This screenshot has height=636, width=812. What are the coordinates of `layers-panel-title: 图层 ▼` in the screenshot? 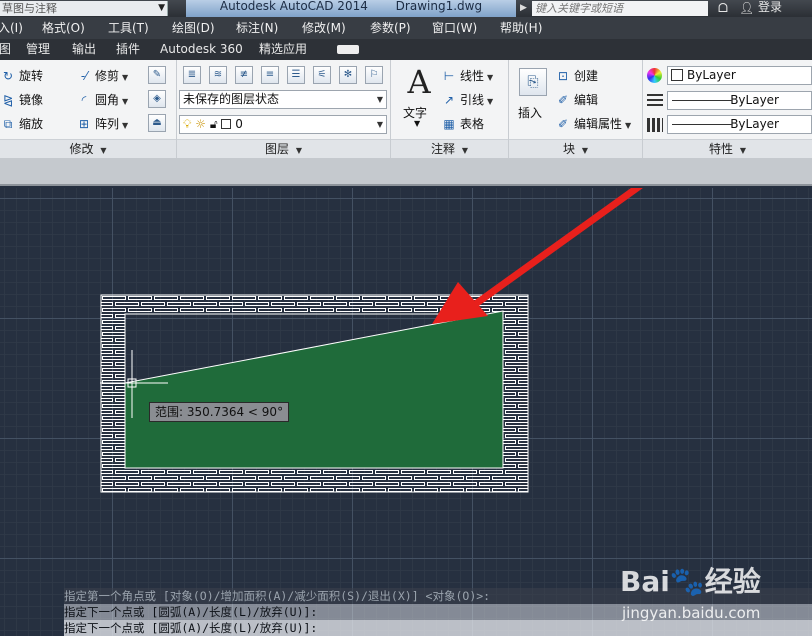 It's located at (283, 148).